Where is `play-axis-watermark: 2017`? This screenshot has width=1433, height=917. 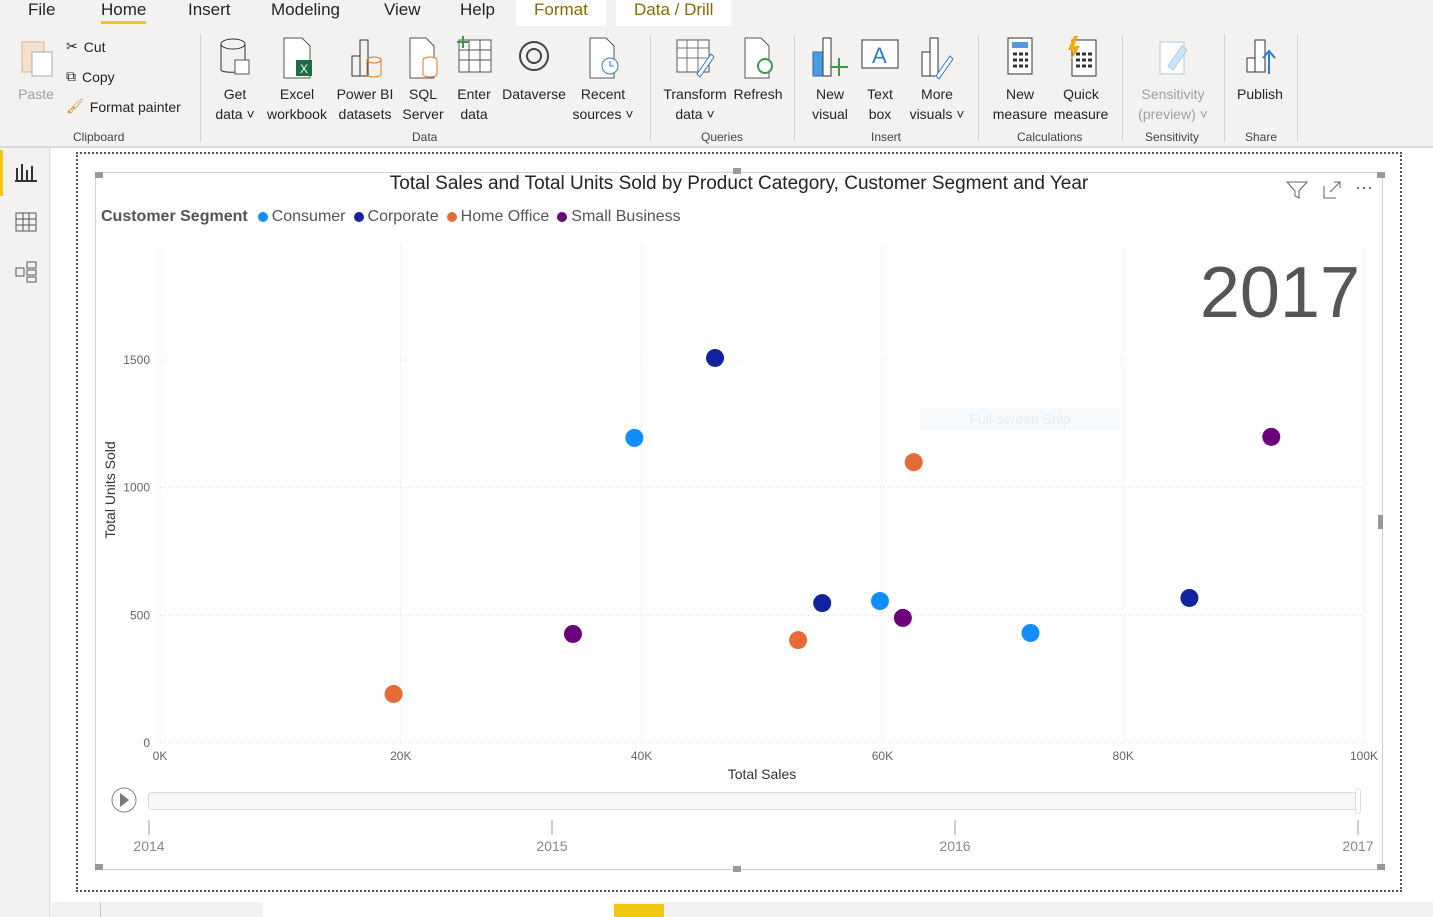
play-axis-watermark: 2017 is located at coordinates (1279, 293).